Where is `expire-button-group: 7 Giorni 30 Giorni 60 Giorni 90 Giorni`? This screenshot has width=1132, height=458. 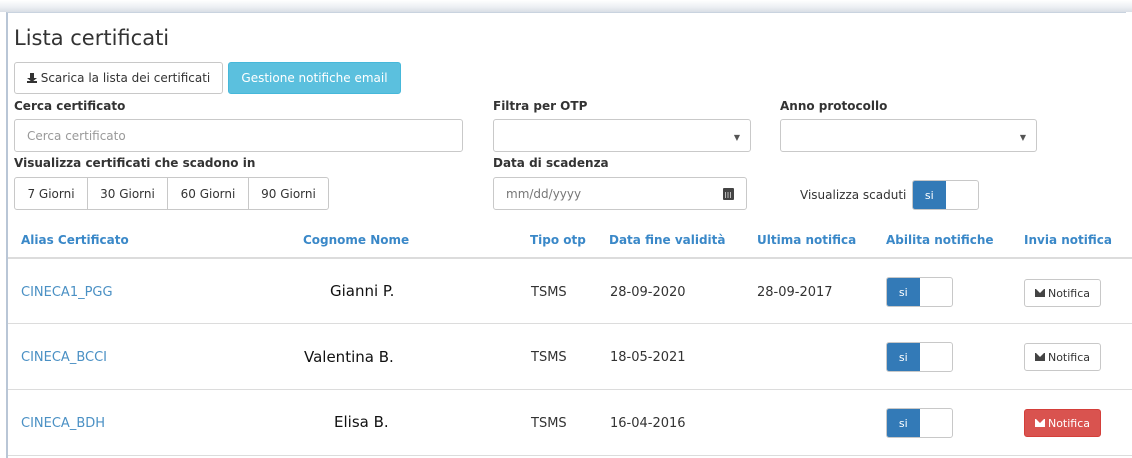
expire-button-group: 7 Giorni 30 Giorni 60 Giorni 90 Giorni is located at coordinates (171, 193).